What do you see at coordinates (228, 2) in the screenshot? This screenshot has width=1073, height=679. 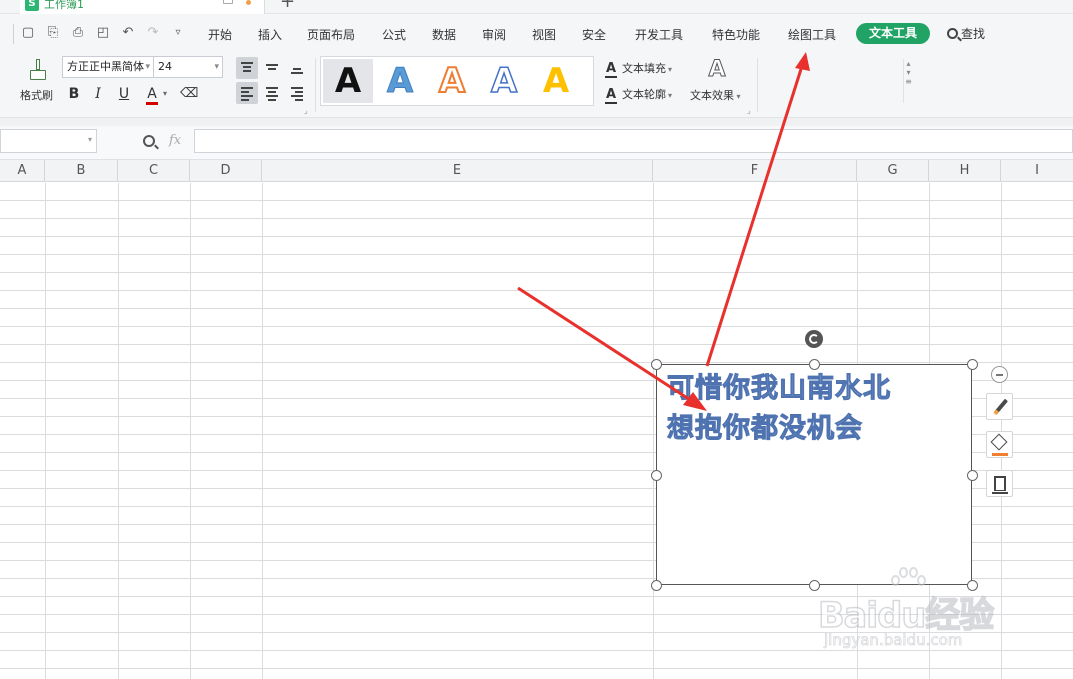 I see `monitor-icon` at bounding box center [228, 2].